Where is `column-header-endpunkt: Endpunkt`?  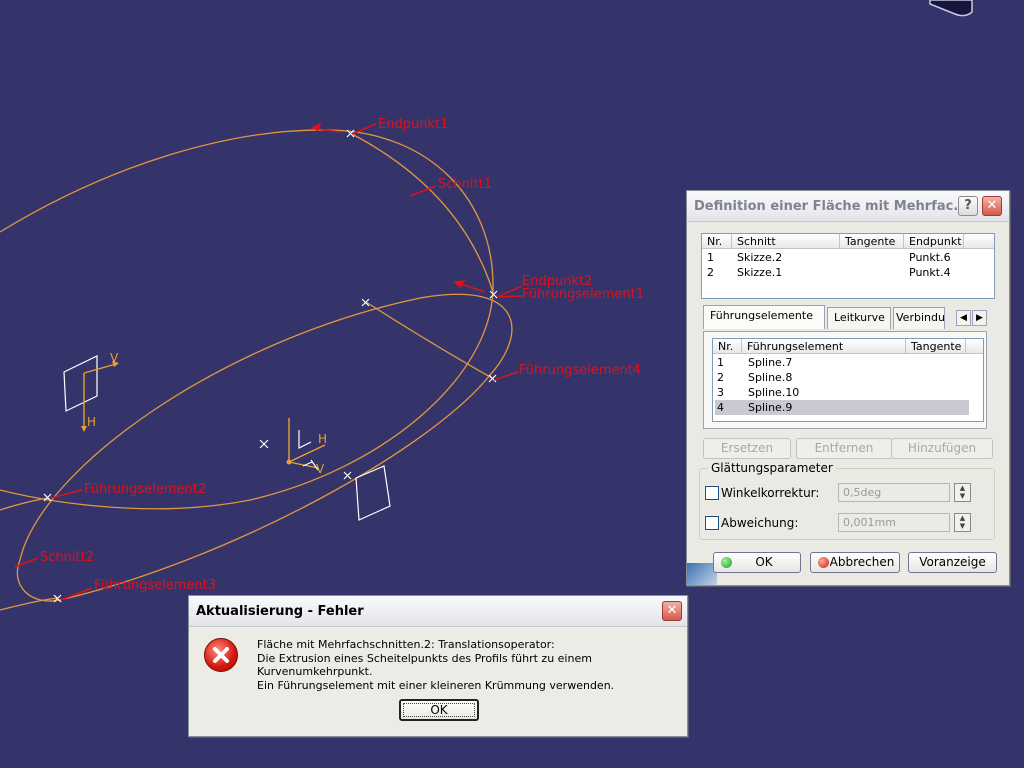
column-header-endpunkt: Endpunkt is located at coordinates (934, 241).